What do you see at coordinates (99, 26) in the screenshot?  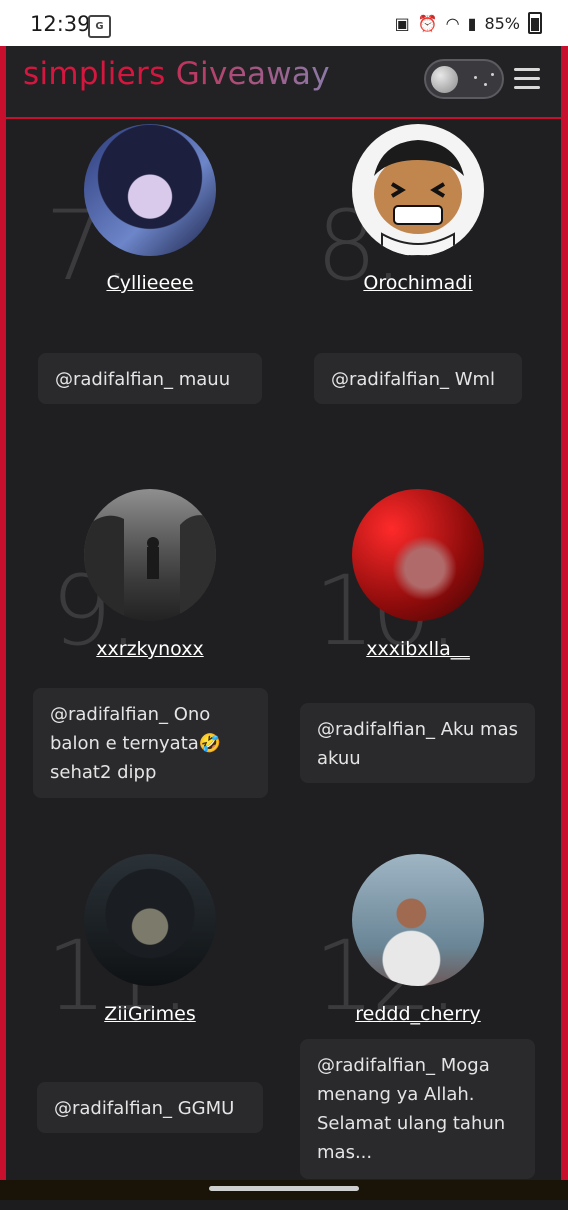 I see `translate-icon: G` at bounding box center [99, 26].